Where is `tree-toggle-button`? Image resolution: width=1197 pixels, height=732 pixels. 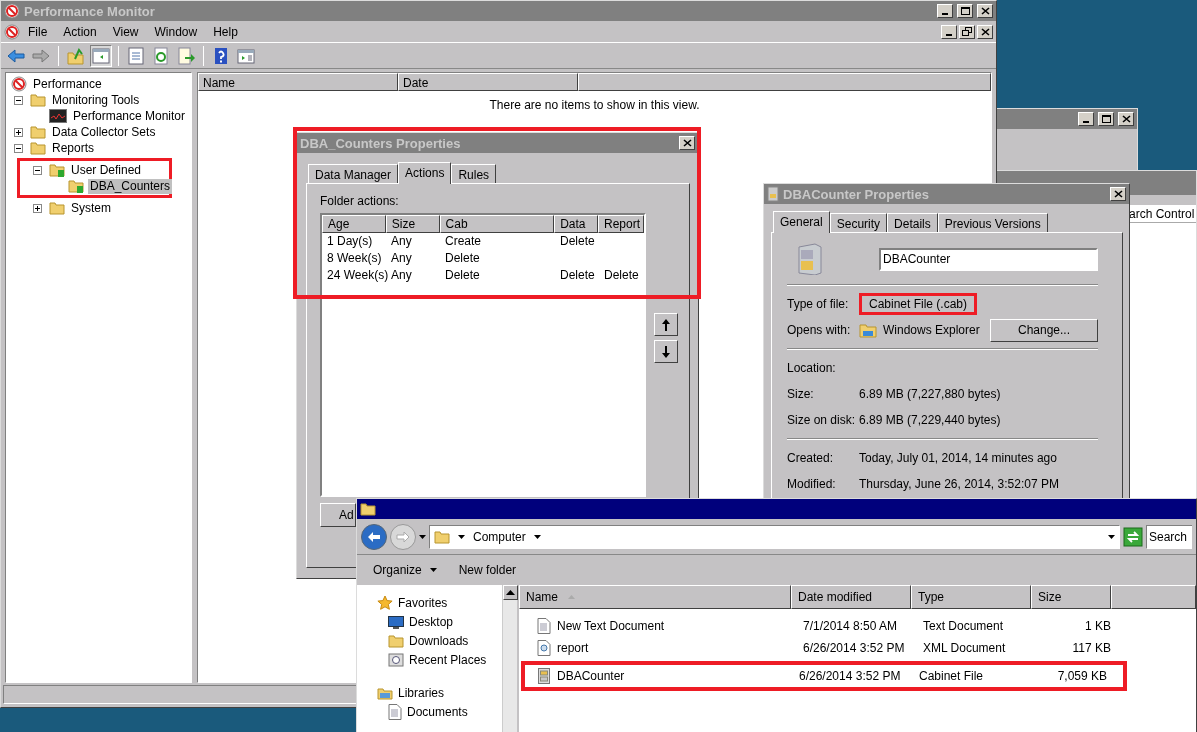 tree-toggle-button is located at coordinates (101, 55).